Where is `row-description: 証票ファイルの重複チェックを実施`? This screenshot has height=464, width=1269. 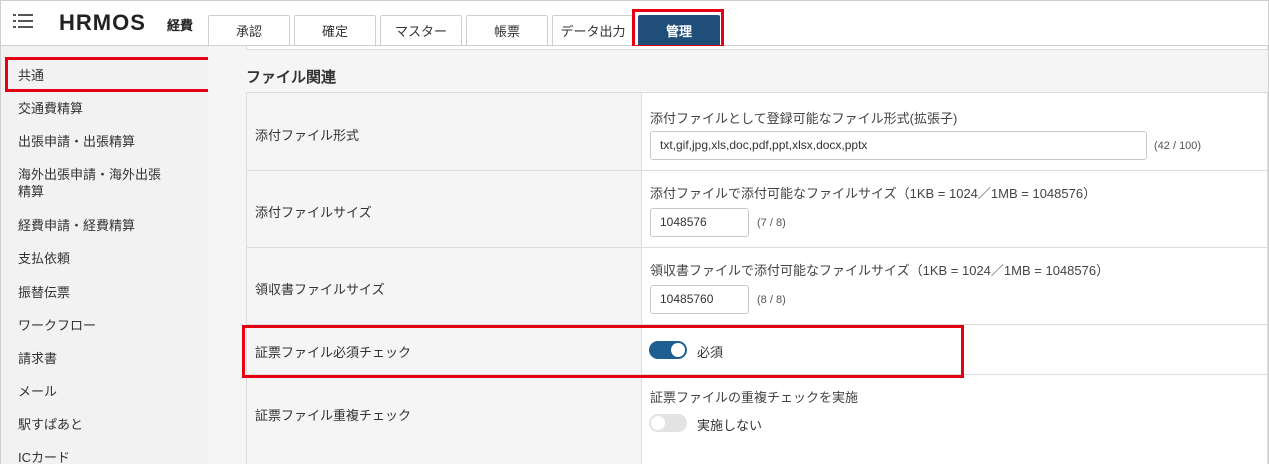 row-description: 証票ファイルの重複チェックを実施 is located at coordinates (754, 397).